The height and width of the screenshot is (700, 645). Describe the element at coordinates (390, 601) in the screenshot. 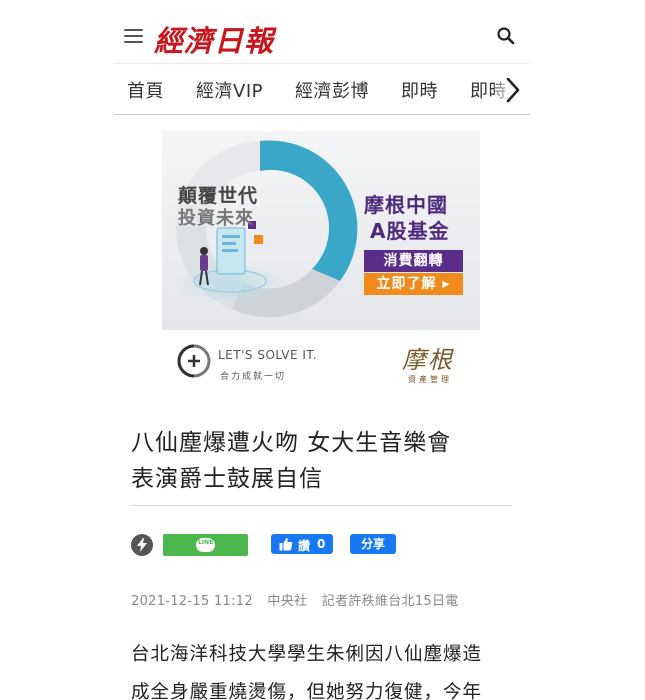

I see `article-reporter: 記者許秩維台北15日電` at that location.